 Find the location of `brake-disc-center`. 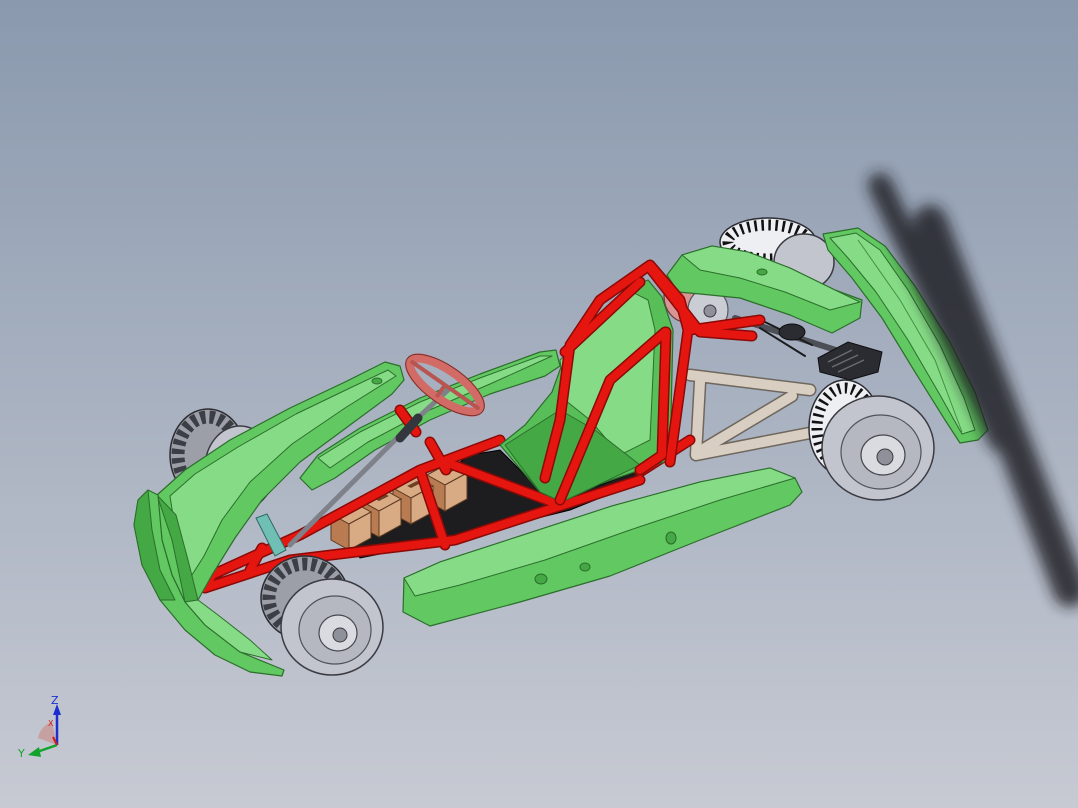

brake-disc-center is located at coordinates (710, 311).